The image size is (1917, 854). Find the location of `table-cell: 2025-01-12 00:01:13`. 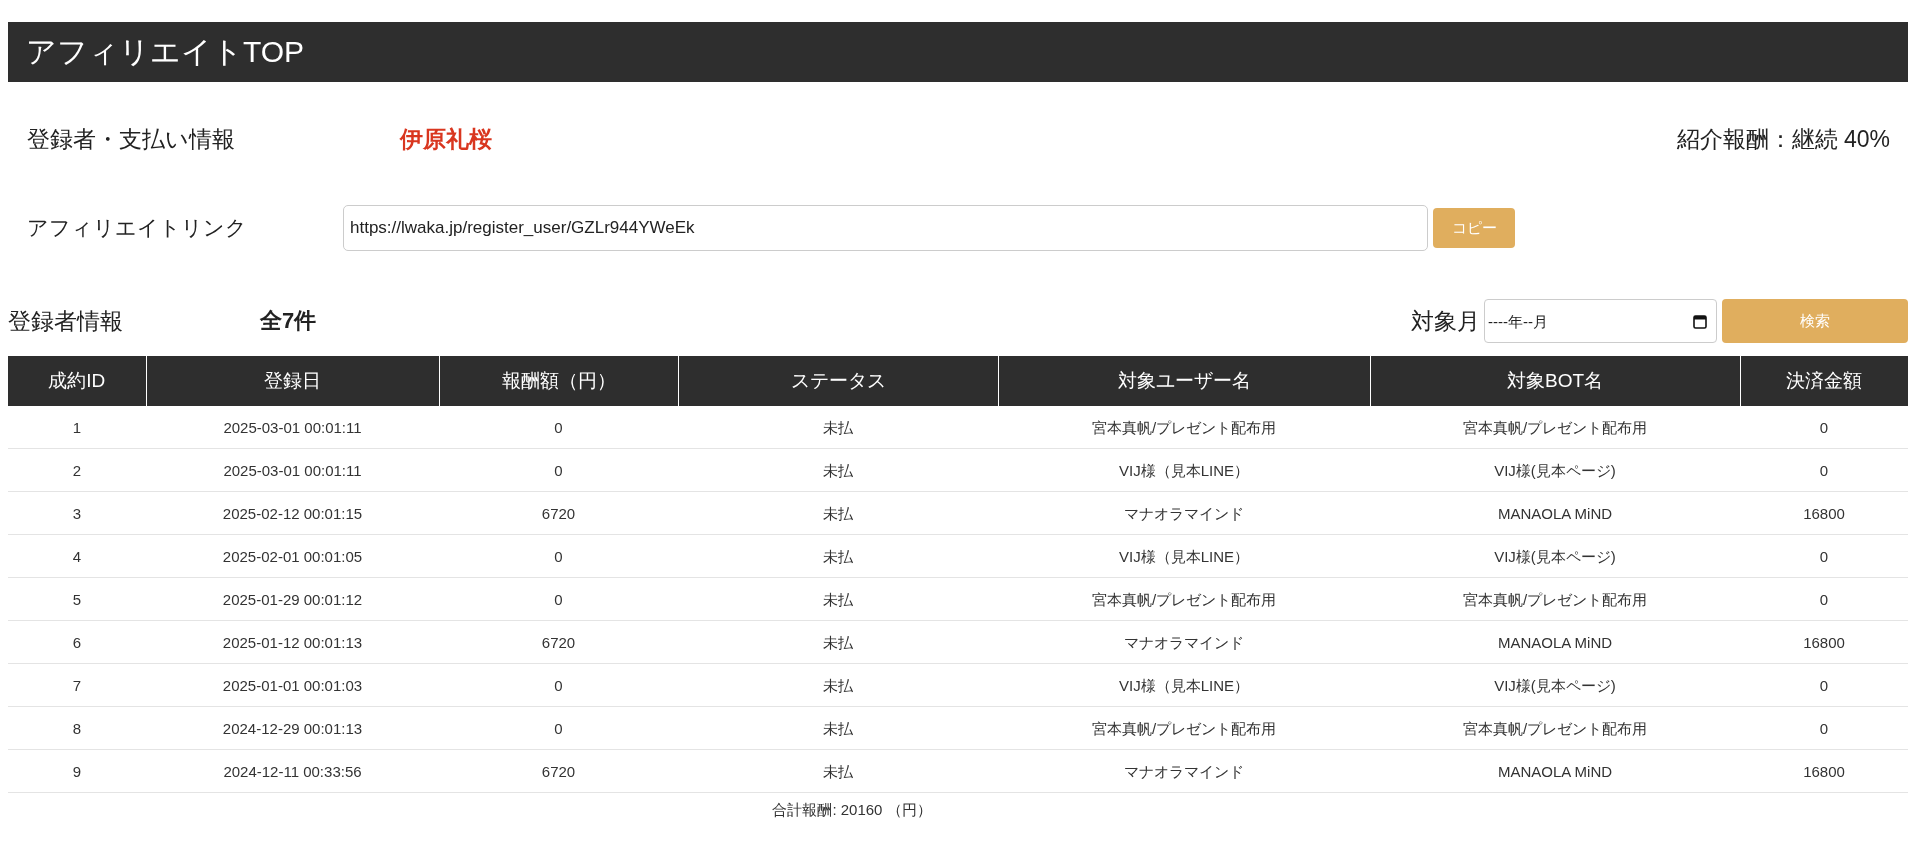

table-cell: 2025-01-12 00:01:13 is located at coordinates (292, 642).